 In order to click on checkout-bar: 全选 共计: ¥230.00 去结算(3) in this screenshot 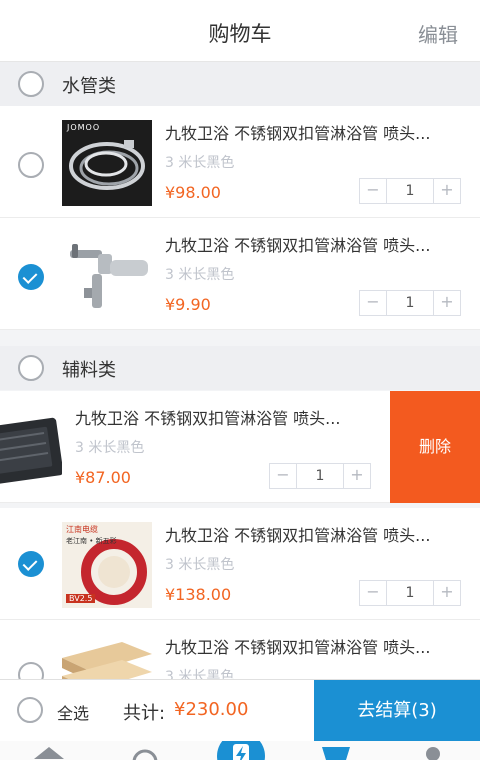, I will do `click(240, 710)`.